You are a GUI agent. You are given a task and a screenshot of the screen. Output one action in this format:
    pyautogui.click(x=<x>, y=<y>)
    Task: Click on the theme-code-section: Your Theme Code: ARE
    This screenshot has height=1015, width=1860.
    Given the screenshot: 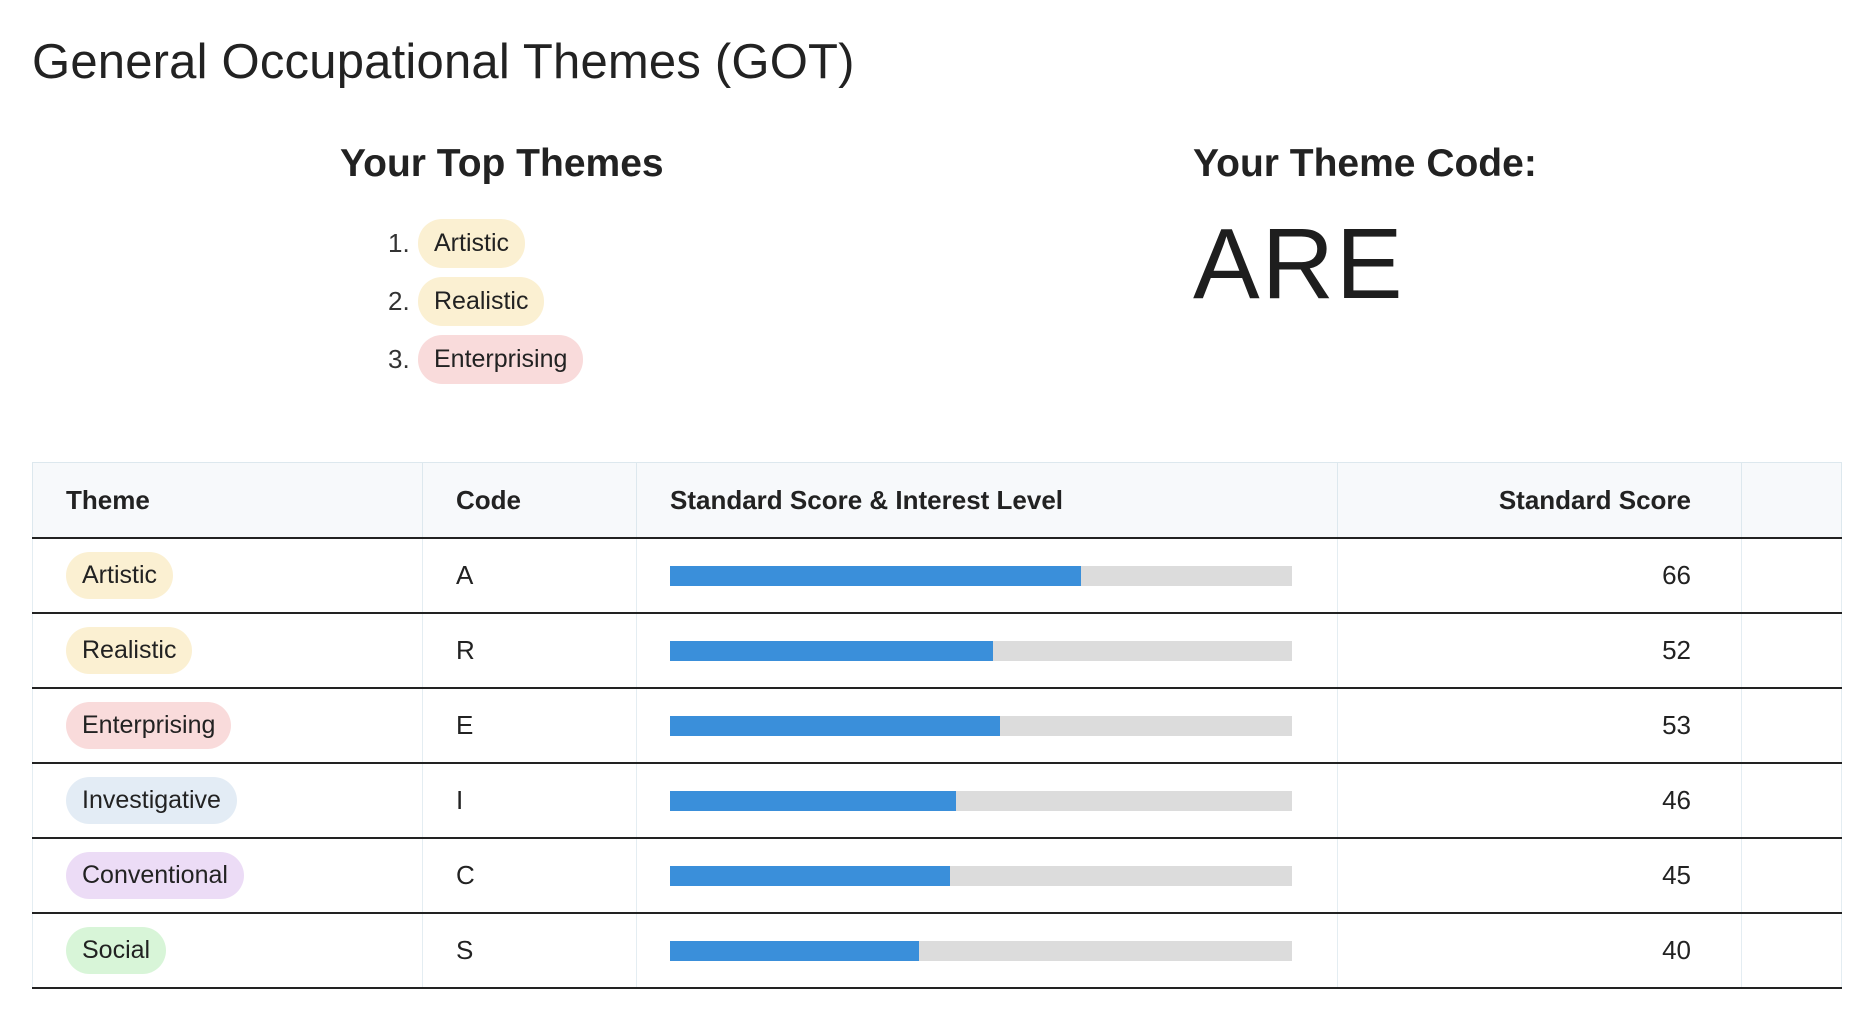 What is the action you would take?
    pyautogui.click(x=1453, y=228)
    